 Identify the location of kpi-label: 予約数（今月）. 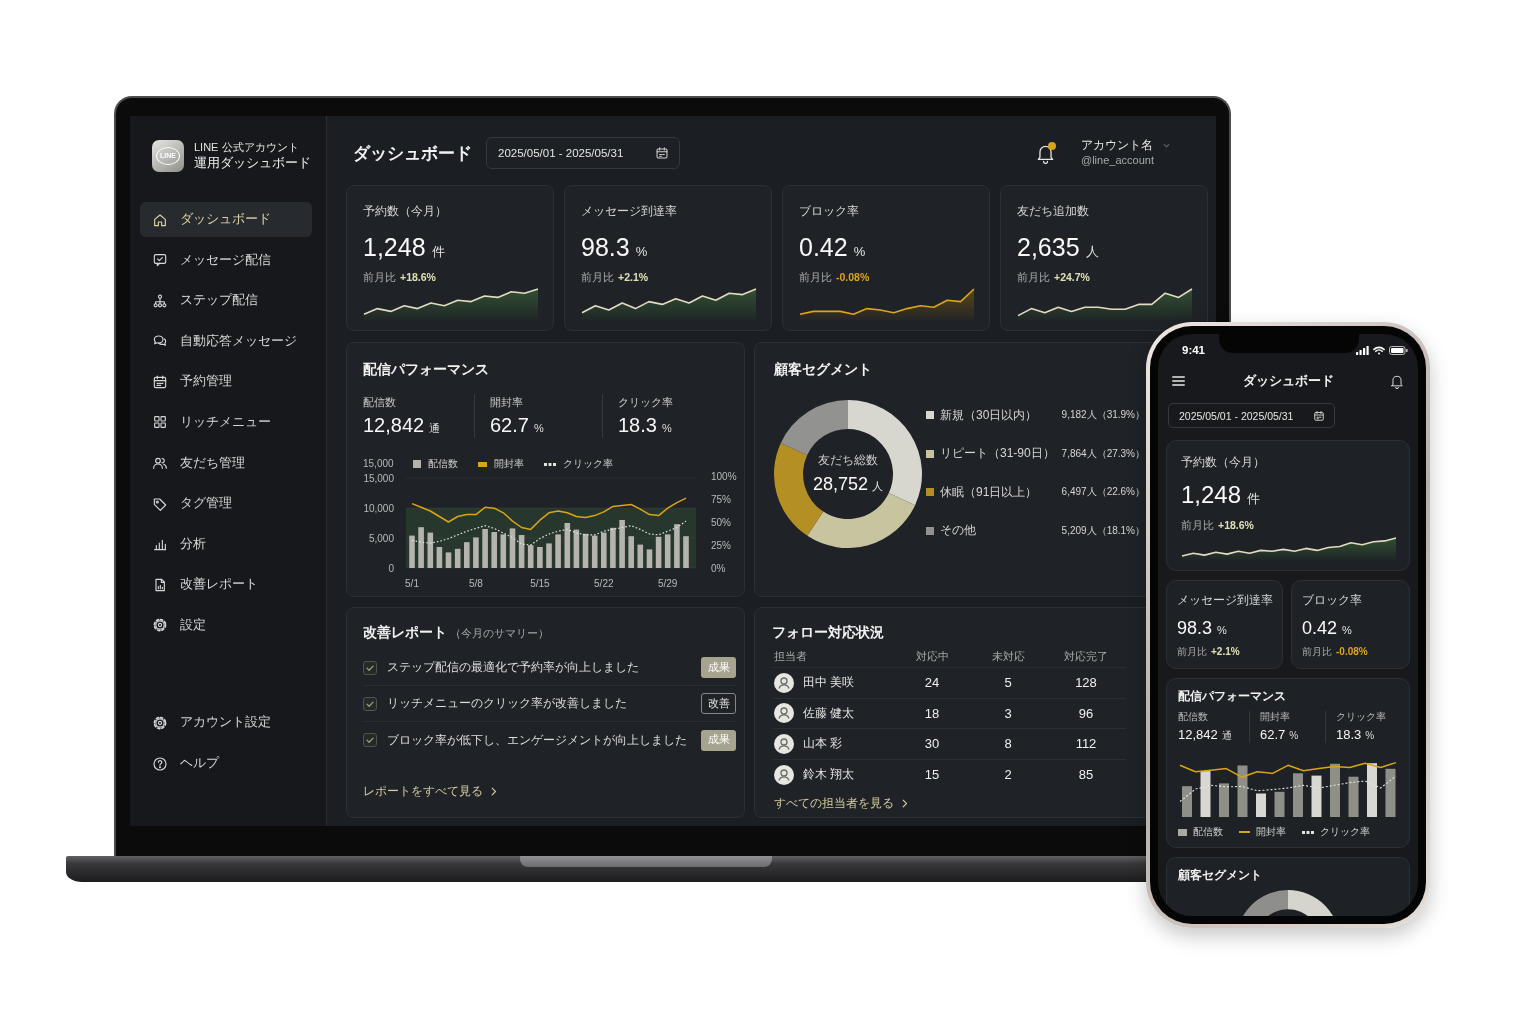
(1223, 462).